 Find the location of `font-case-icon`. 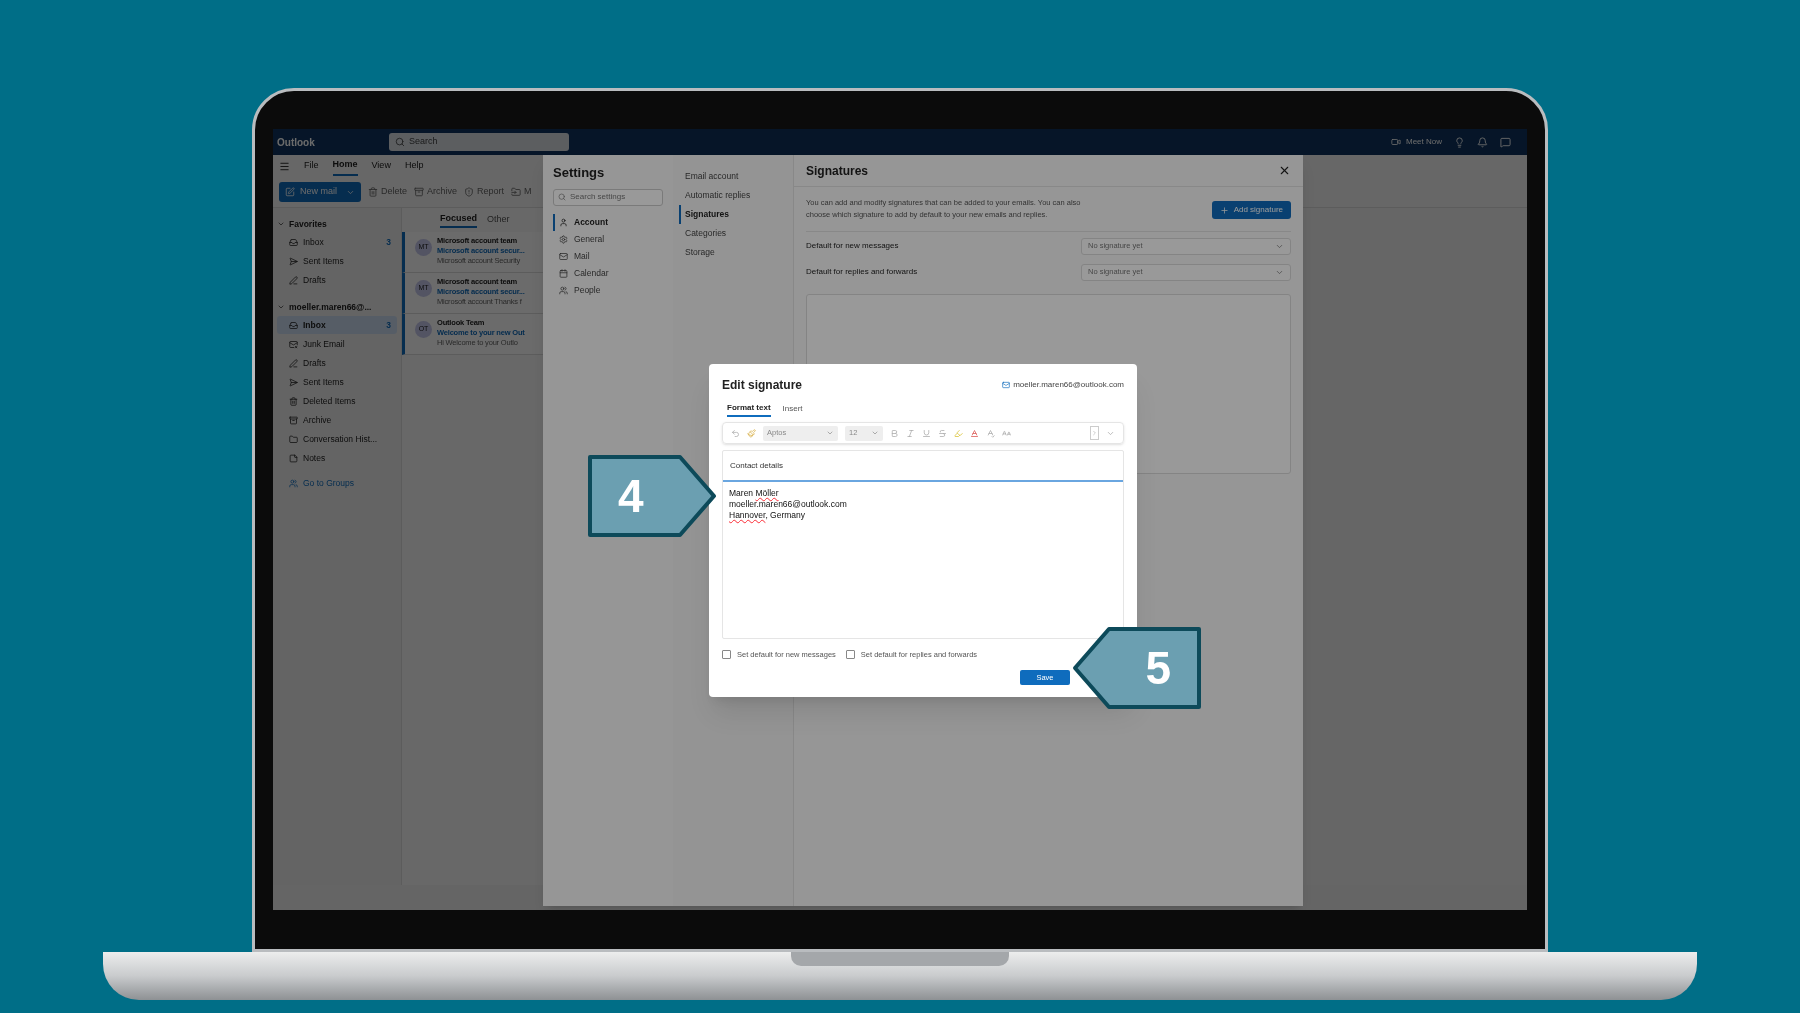

font-case-icon is located at coordinates (1006, 433).